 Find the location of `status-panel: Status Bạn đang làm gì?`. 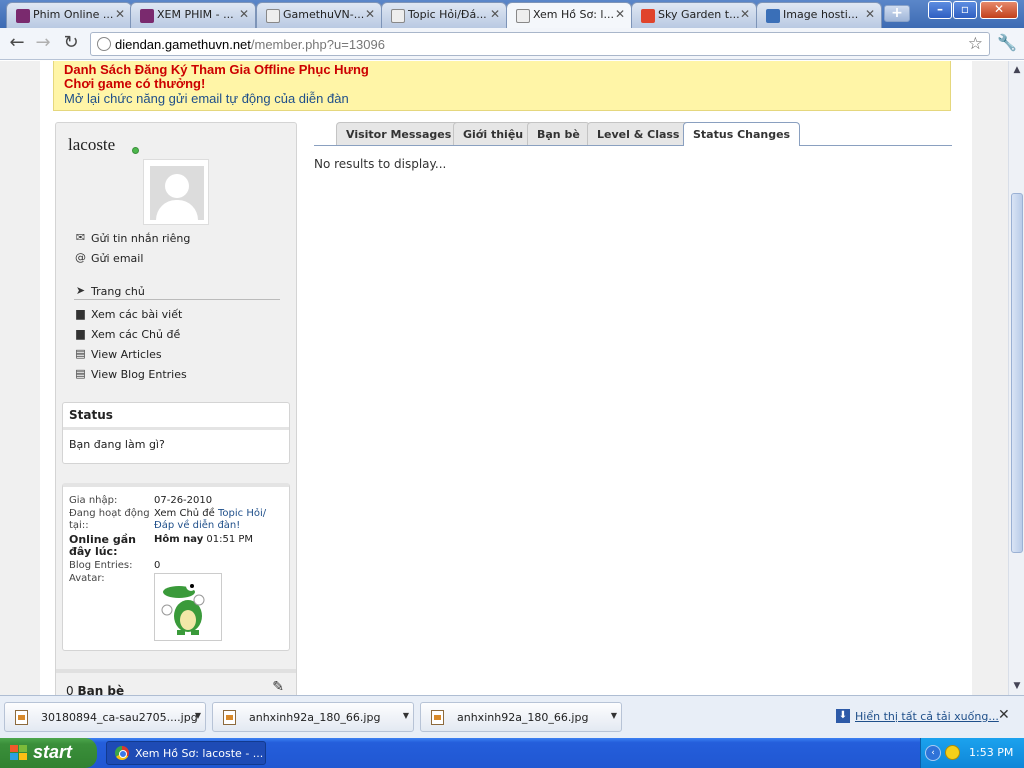

status-panel: Status Bạn đang làm gì? is located at coordinates (176, 433).